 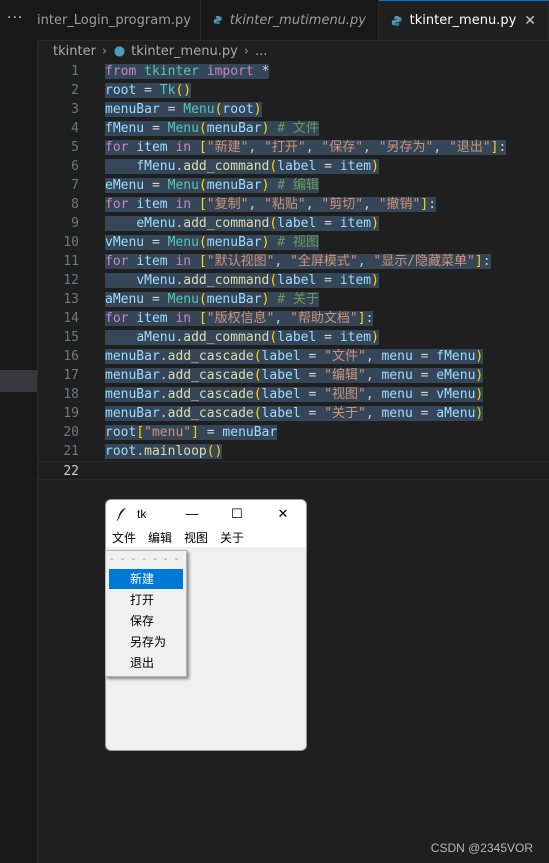 I want to click on menu-item-new: 新建, so click(x=146, y=579).